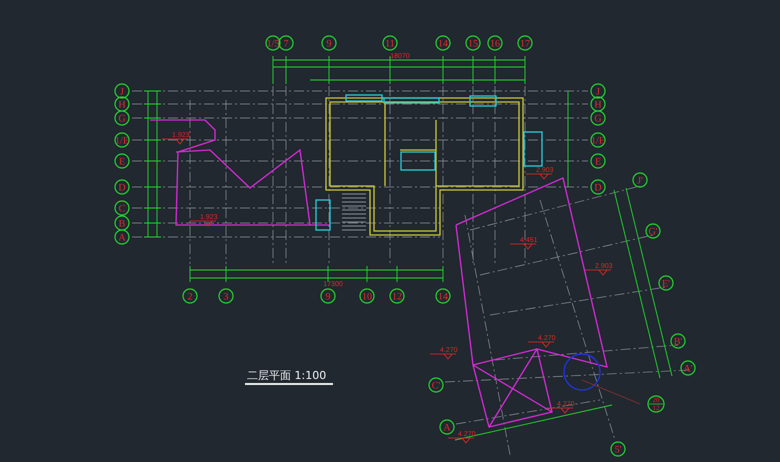 The width and height of the screenshot is (780, 462). What do you see at coordinates (688, 368) in the screenshot?
I see `grid-axis-marker: A'` at bounding box center [688, 368].